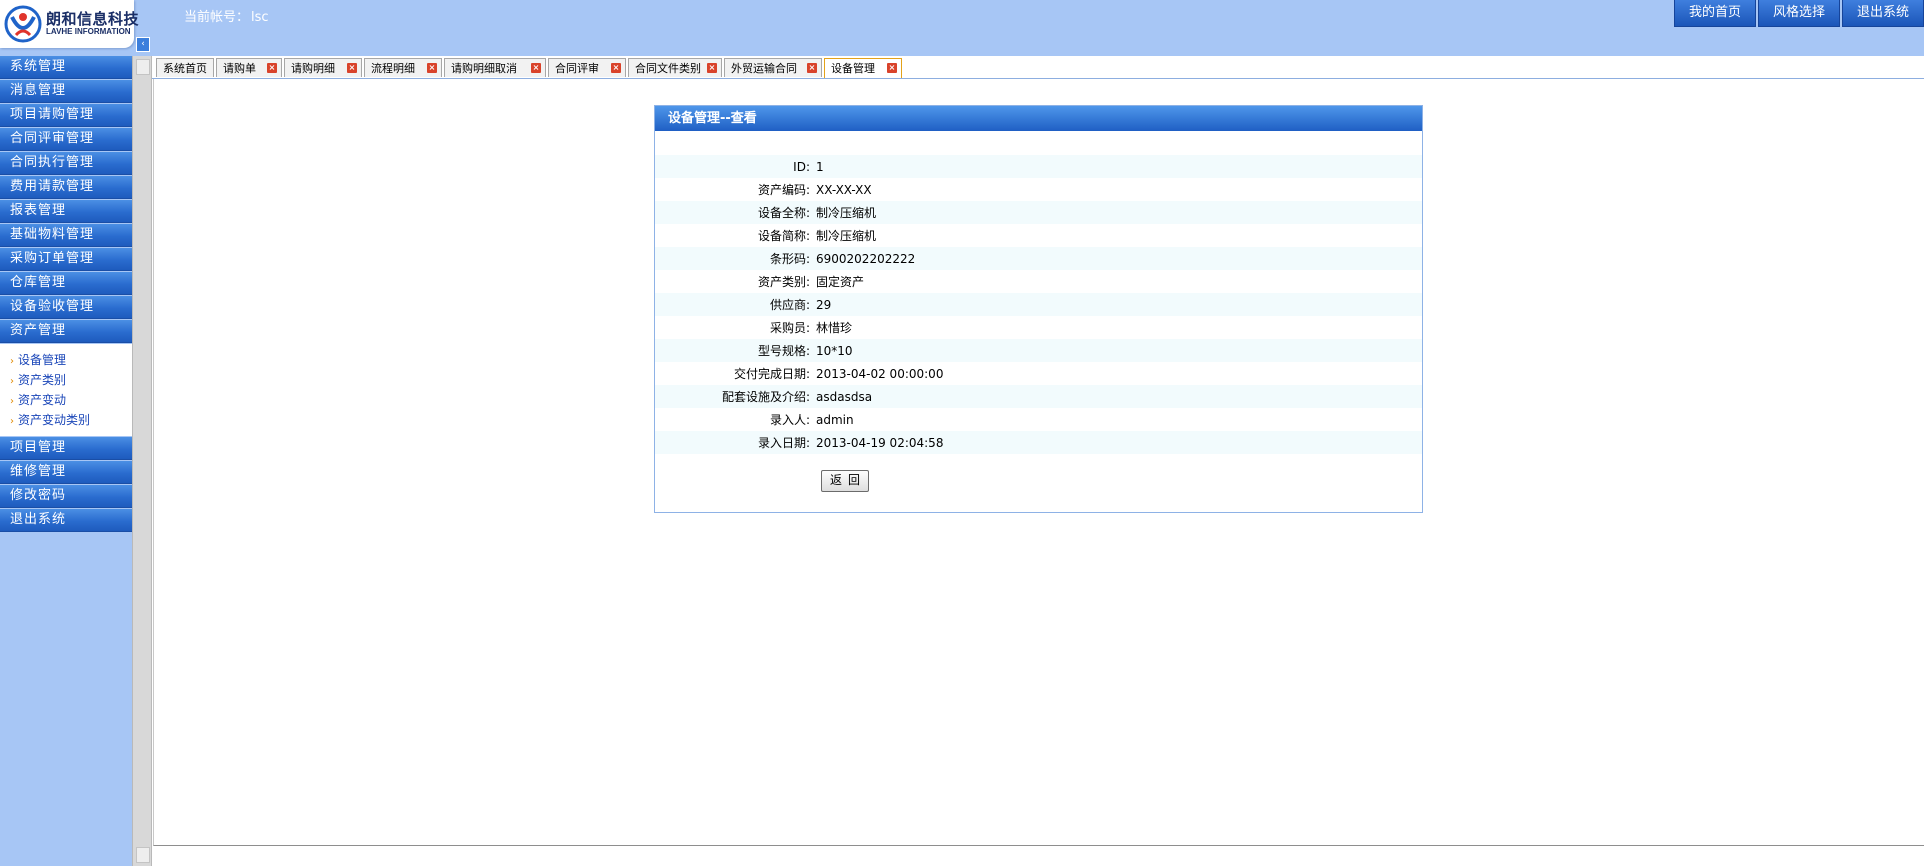  What do you see at coordinates (1038, 281) in the screenshot?
I see `table-row: 资产类别: 固定资产` at bounding box center [1038, 281].